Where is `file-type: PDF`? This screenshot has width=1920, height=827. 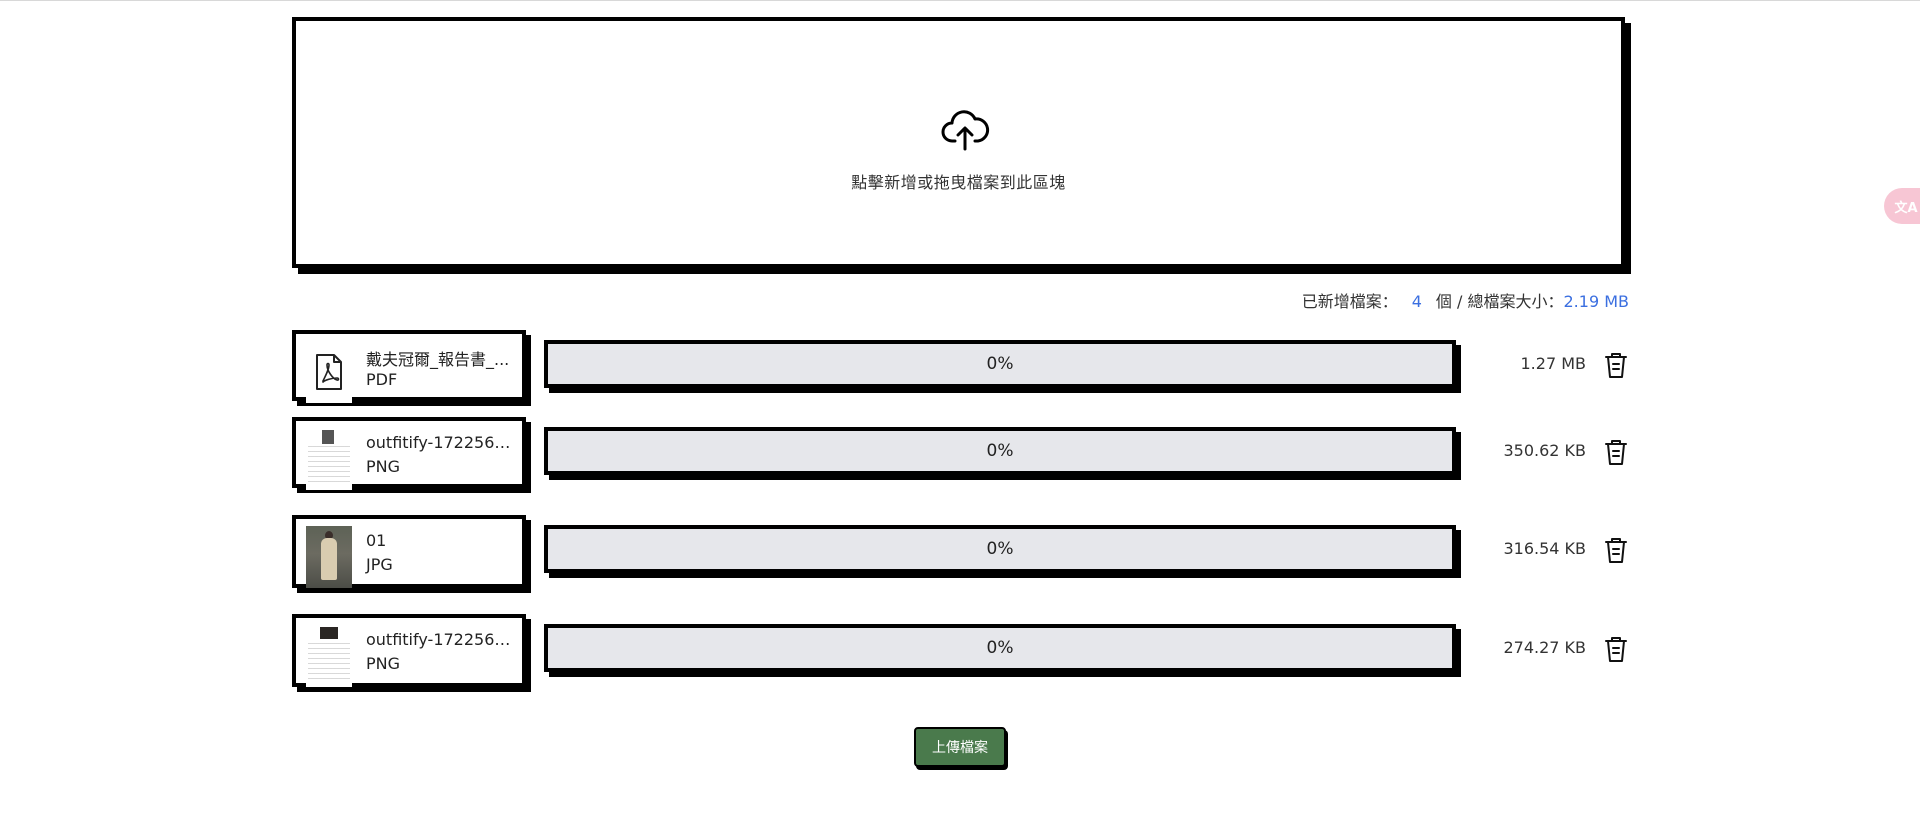
file-type: PDF is located at coordinates (382, 379).